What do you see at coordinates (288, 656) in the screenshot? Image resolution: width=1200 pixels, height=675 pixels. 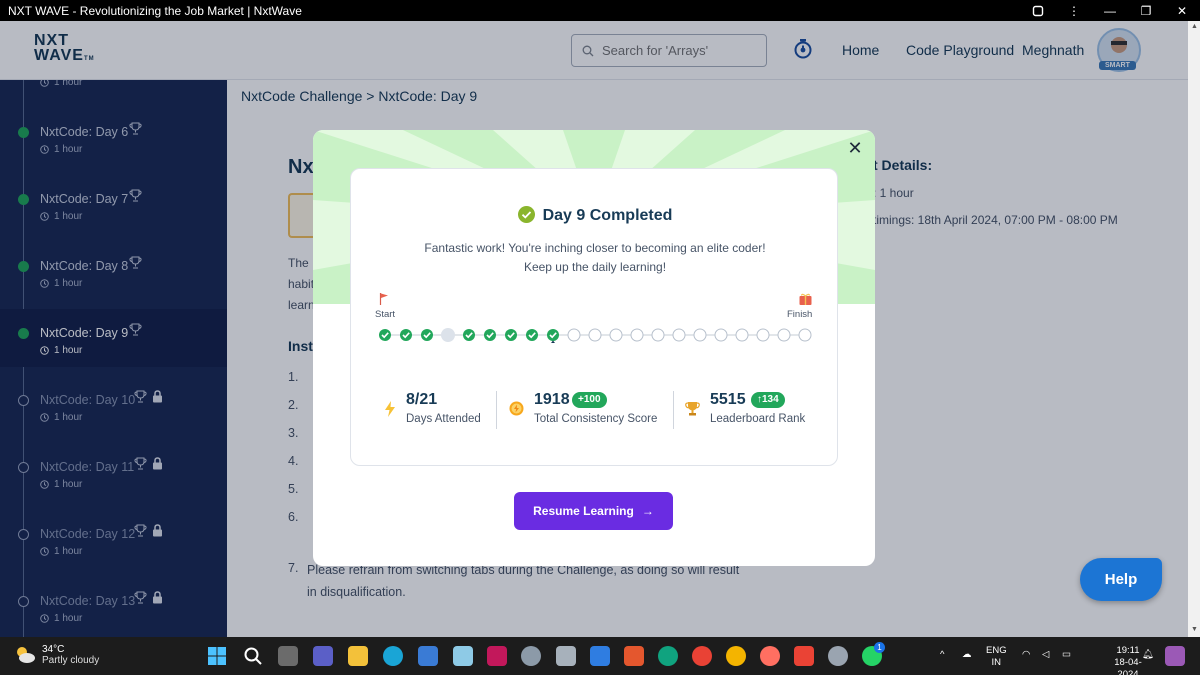 I see `task-view-icon` at bounding box center [288, 656].